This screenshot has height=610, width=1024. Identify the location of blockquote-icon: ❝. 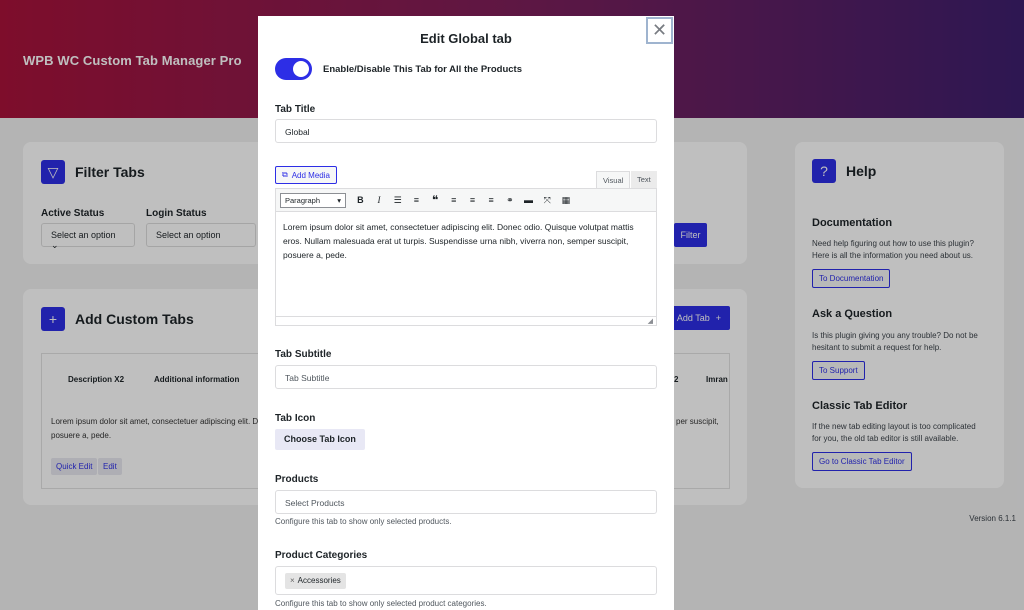
(435, 200).